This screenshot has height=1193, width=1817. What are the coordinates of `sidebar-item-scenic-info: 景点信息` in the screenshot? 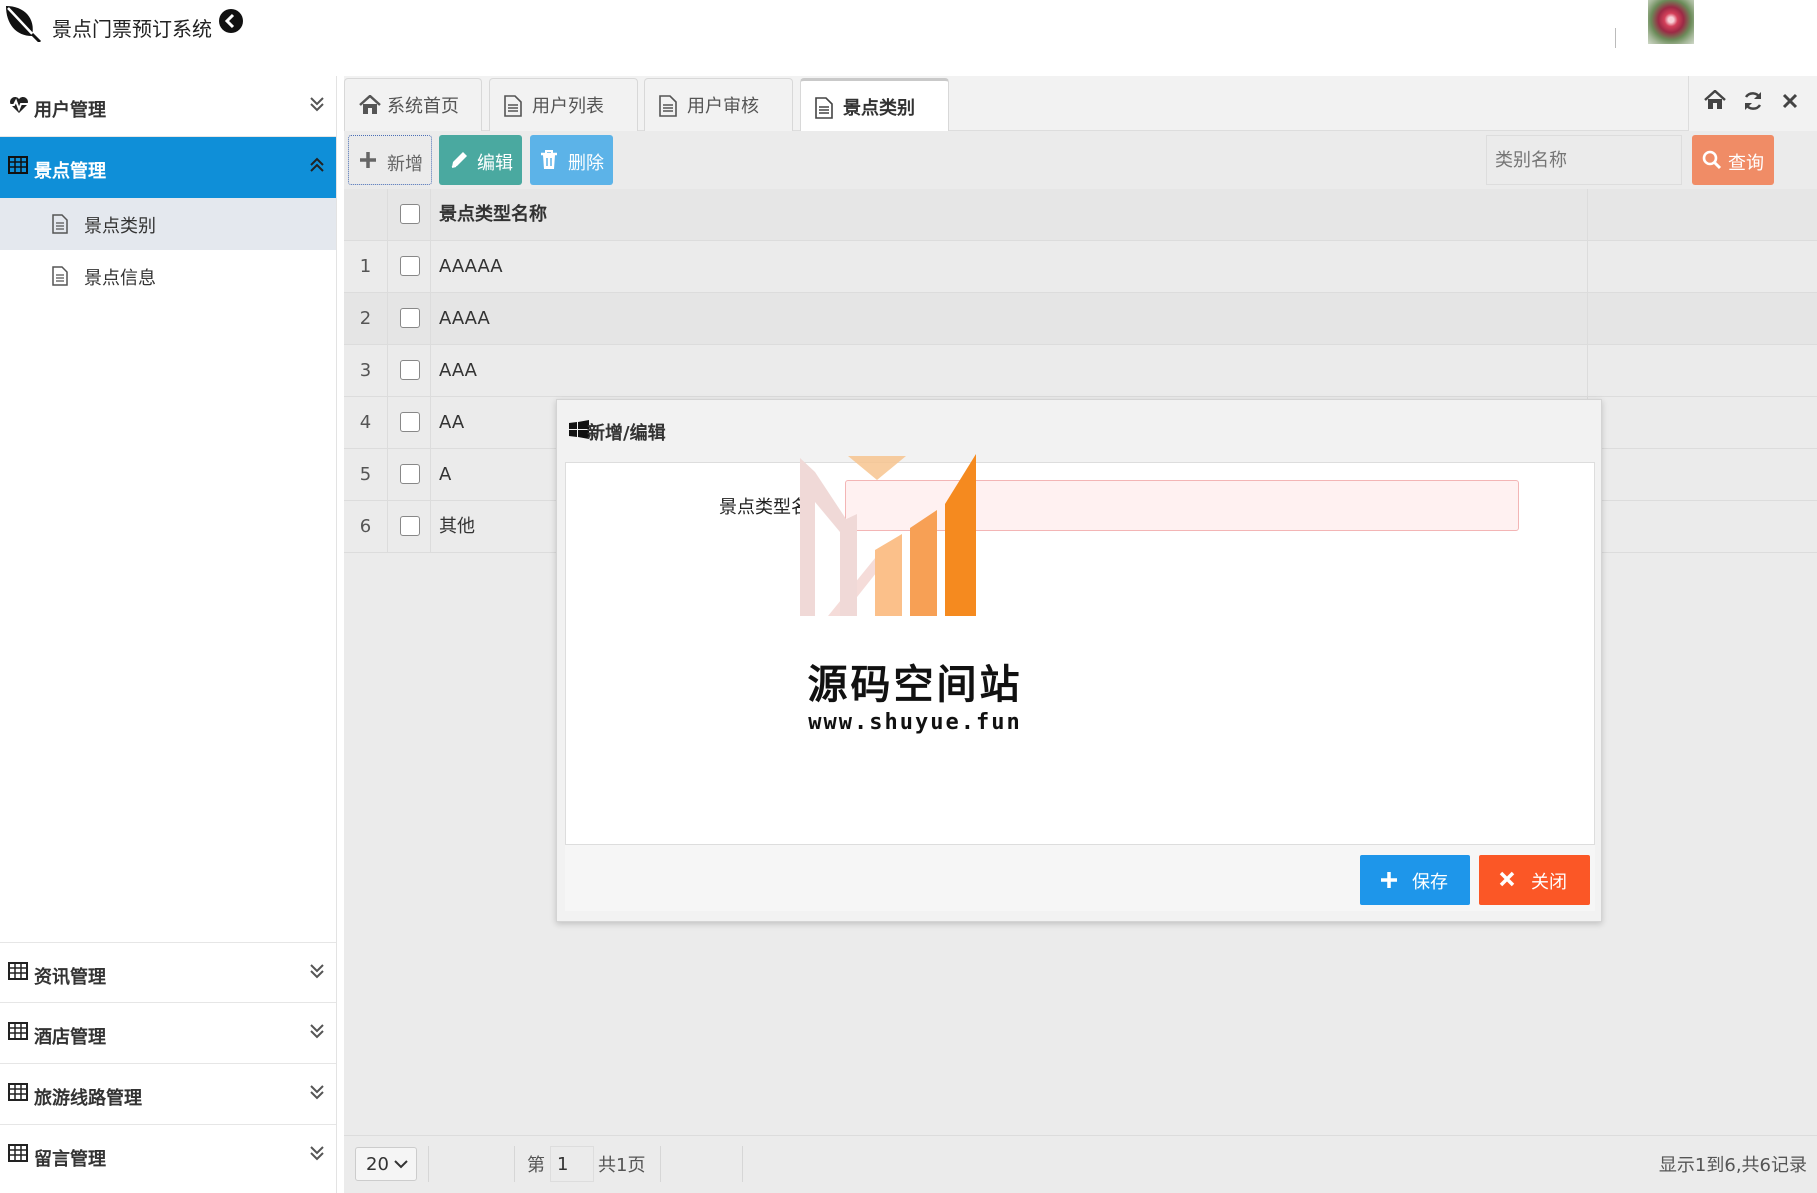 It's located at (168, 276).